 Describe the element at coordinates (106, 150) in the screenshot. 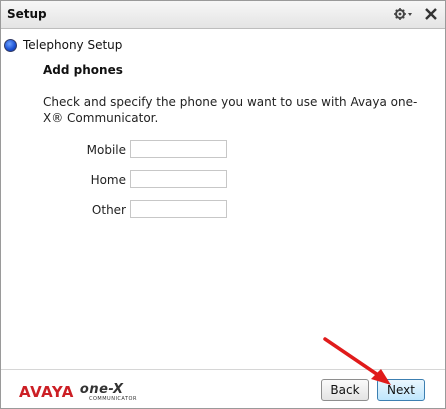

I see `mobile-label: Mobile` at that location.